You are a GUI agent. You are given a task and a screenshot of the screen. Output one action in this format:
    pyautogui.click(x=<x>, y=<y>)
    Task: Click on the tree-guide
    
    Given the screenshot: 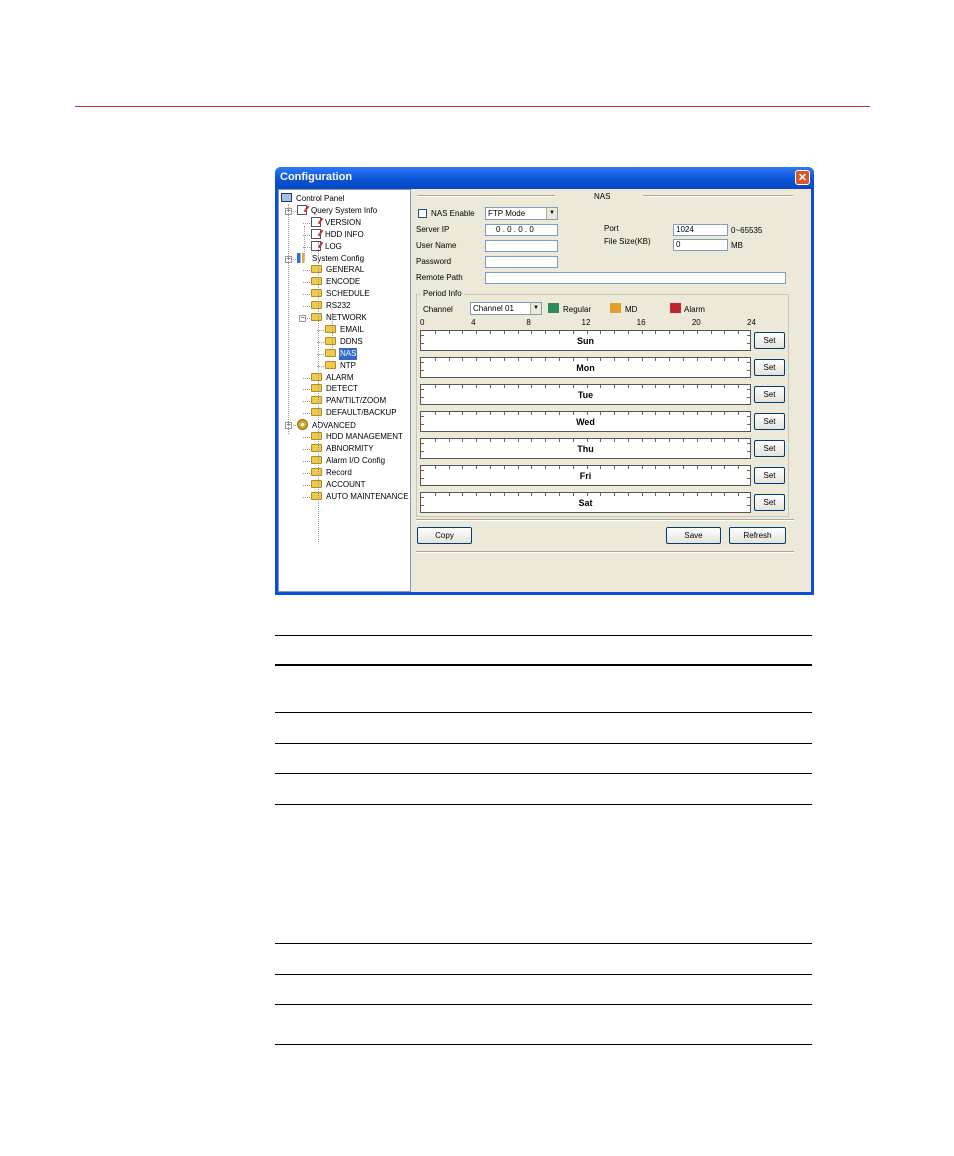 What is the action you would take?
    pyautogui.click(x=318, y=392)
    